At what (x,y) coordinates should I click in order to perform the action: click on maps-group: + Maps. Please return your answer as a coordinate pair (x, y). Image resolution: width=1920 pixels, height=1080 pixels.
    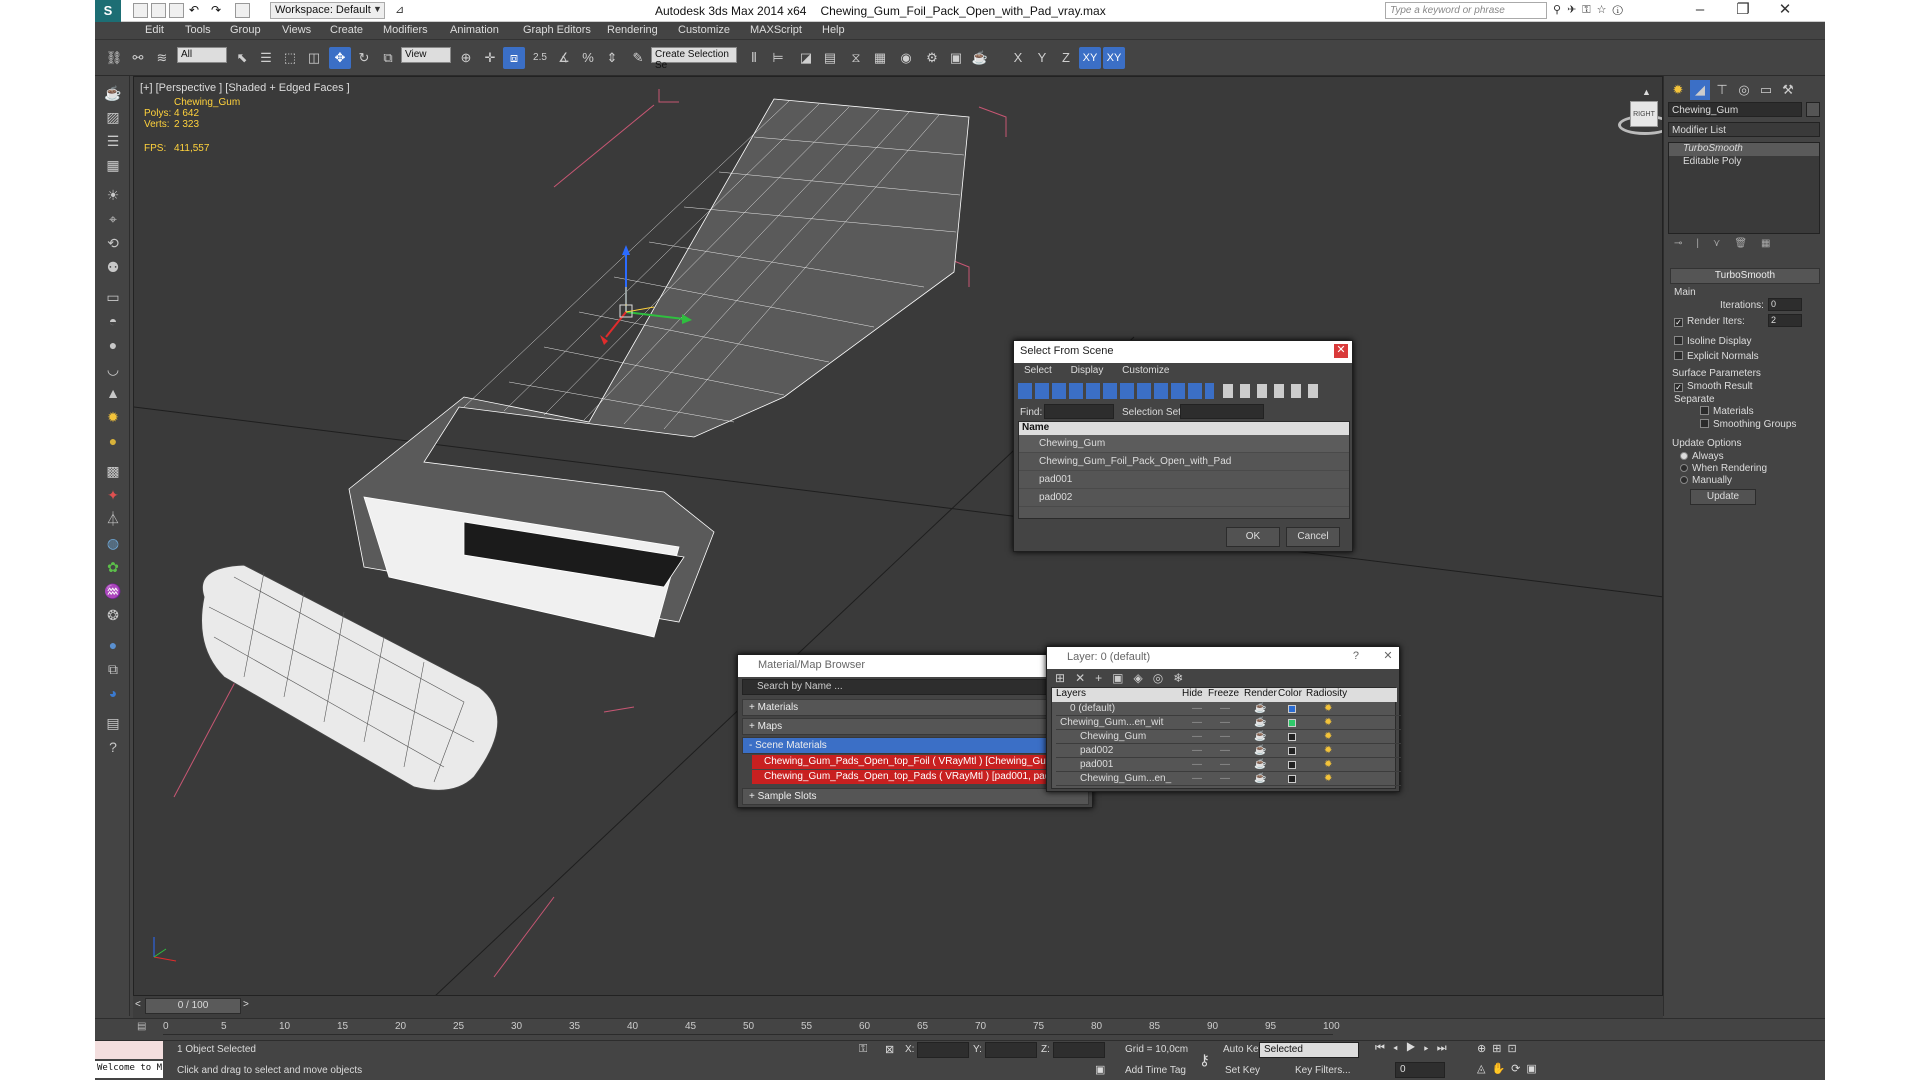
    Looking at the image, I should click on (915, 726).